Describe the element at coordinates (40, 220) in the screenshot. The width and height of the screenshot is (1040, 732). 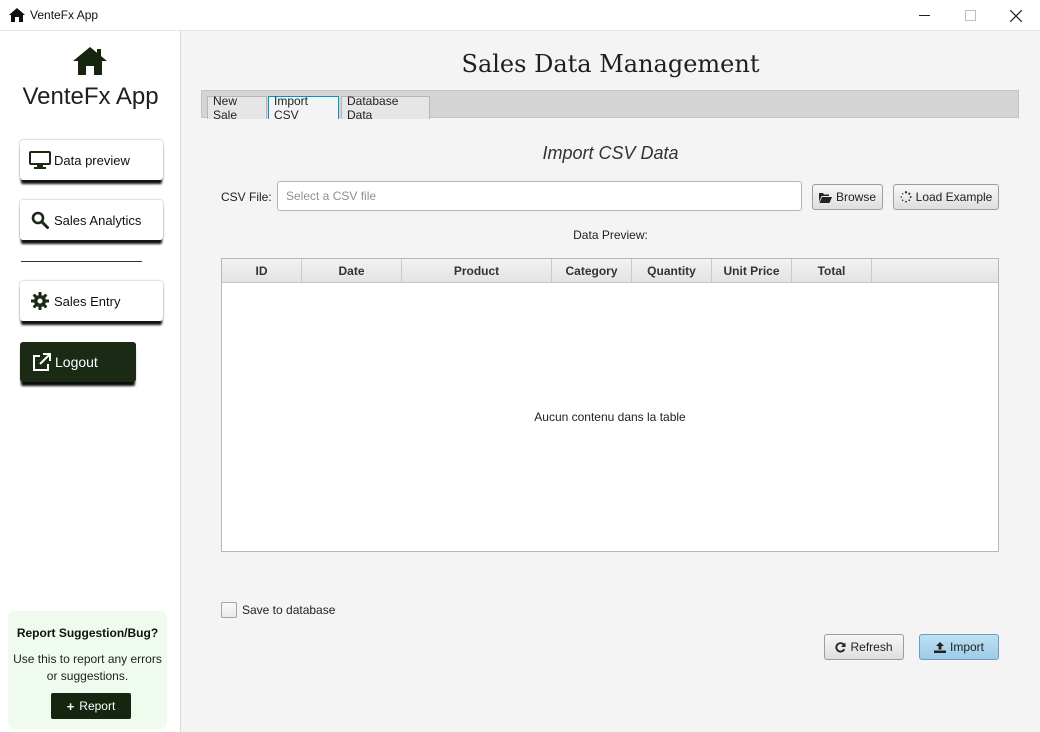
I see `search-icon` at that location.